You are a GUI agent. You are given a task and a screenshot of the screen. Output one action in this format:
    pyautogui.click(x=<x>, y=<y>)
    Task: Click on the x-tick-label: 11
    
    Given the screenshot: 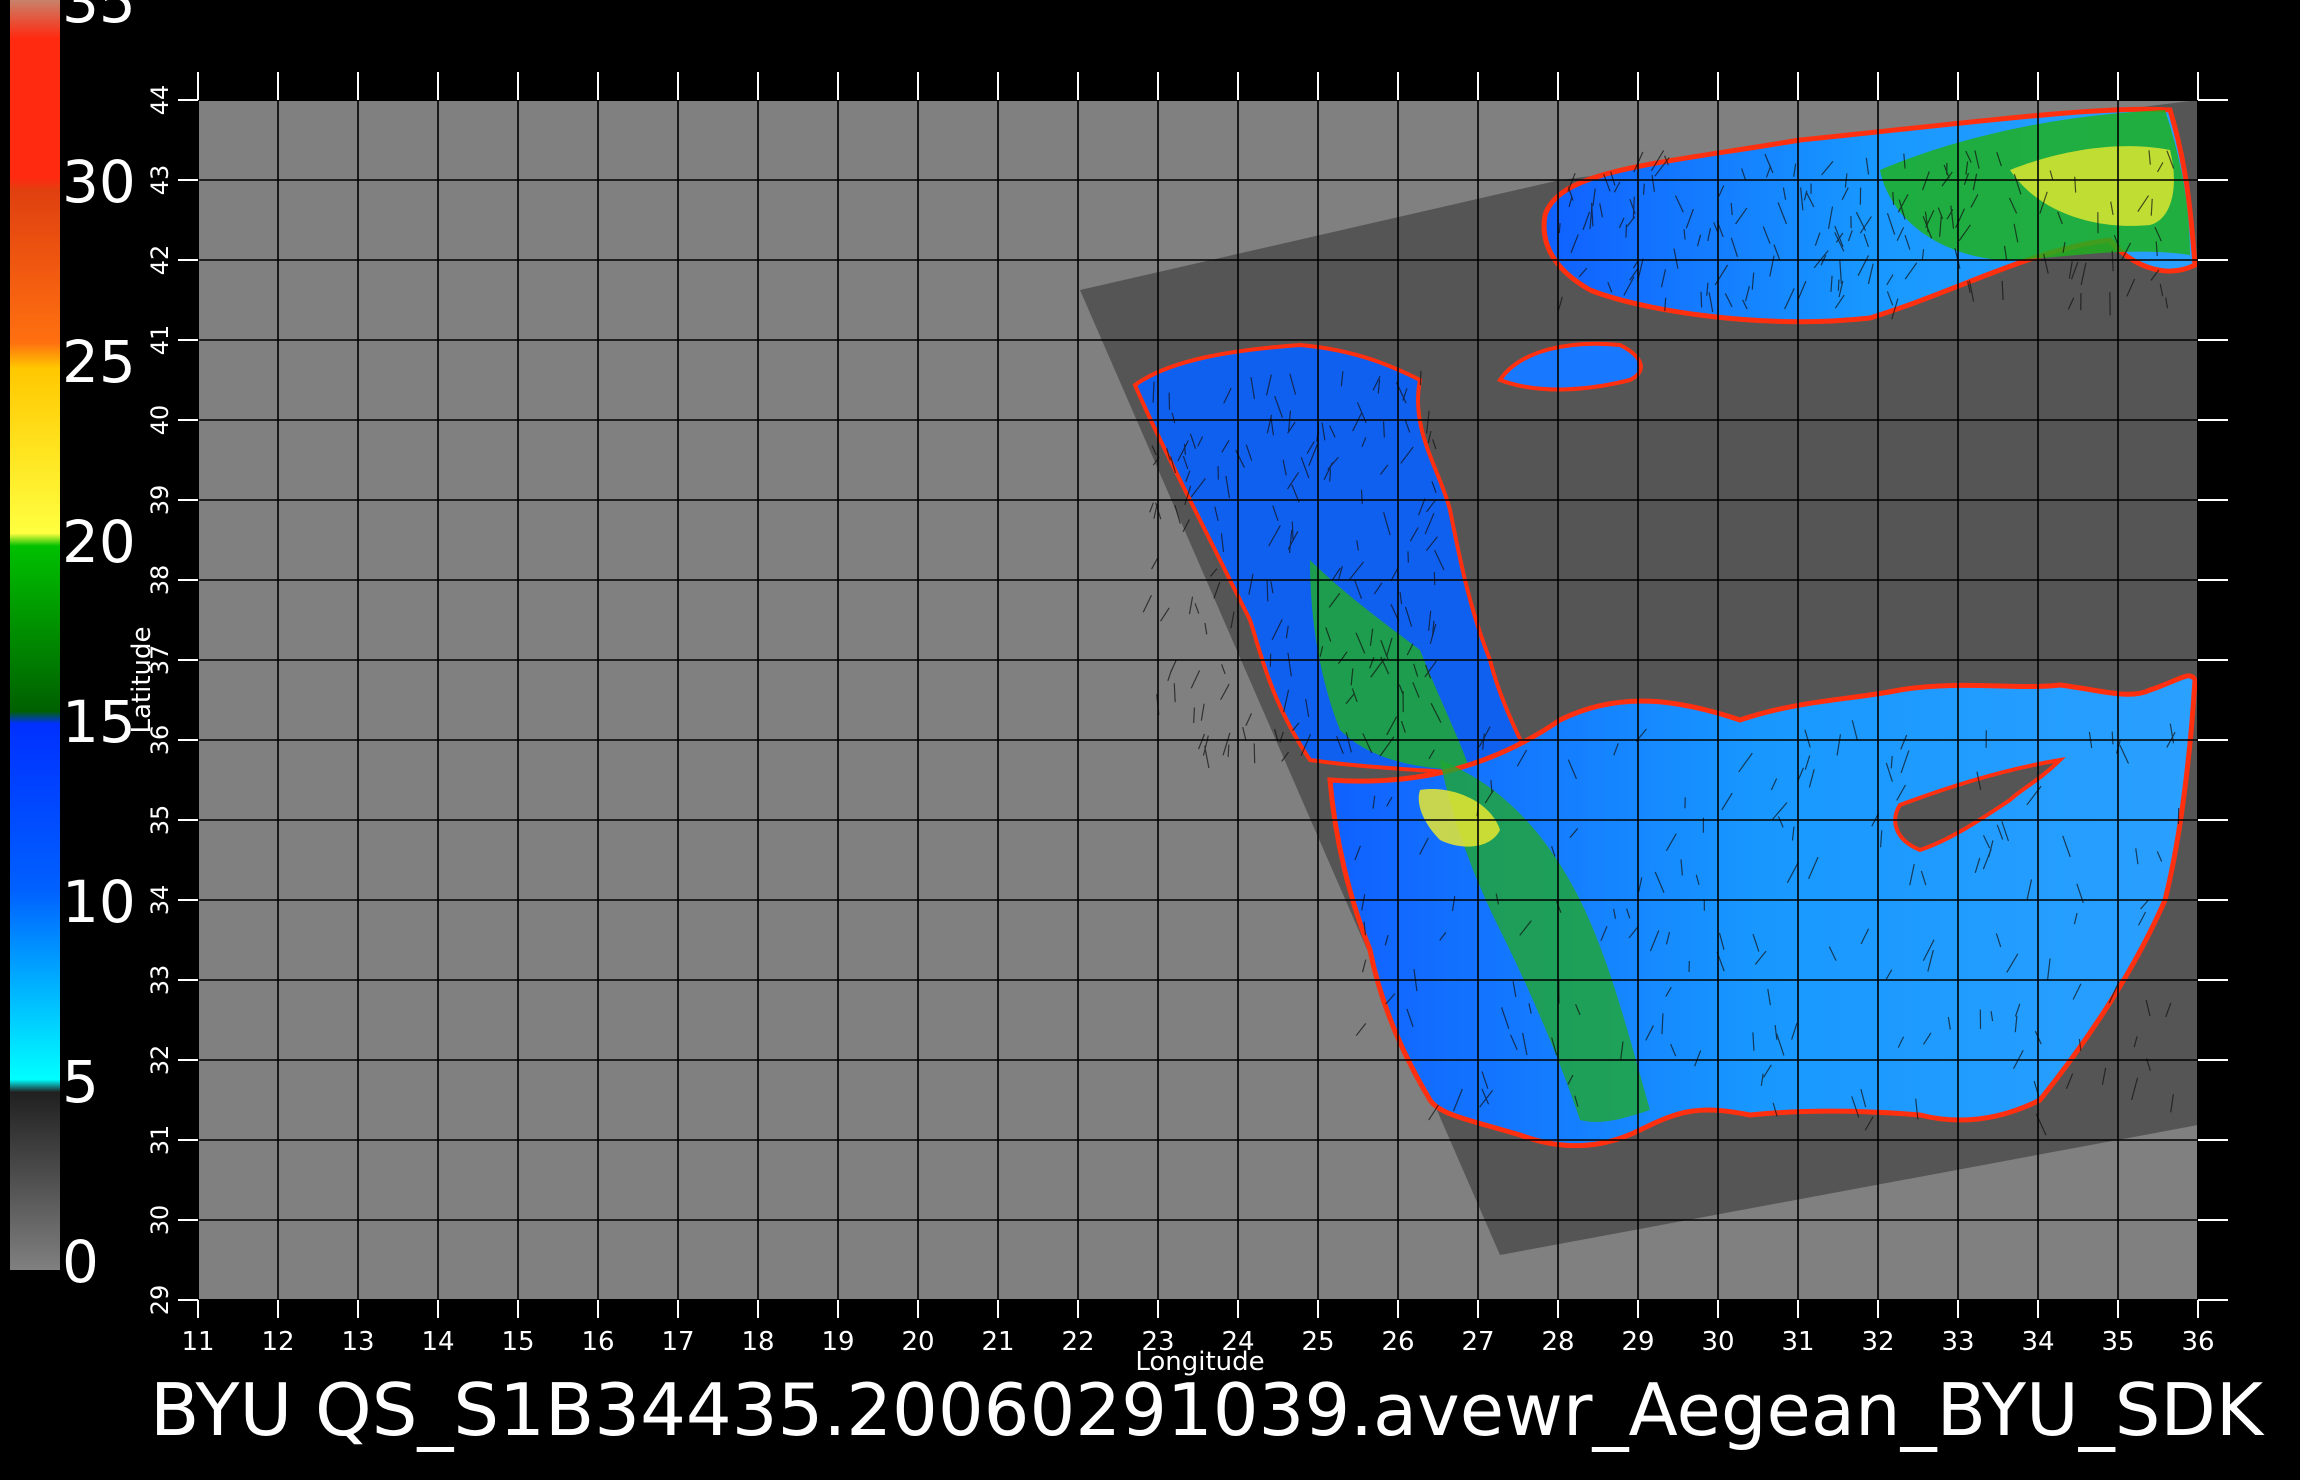 What is the action you would take?
    pyautogui.click(x=197, y=1342)
    